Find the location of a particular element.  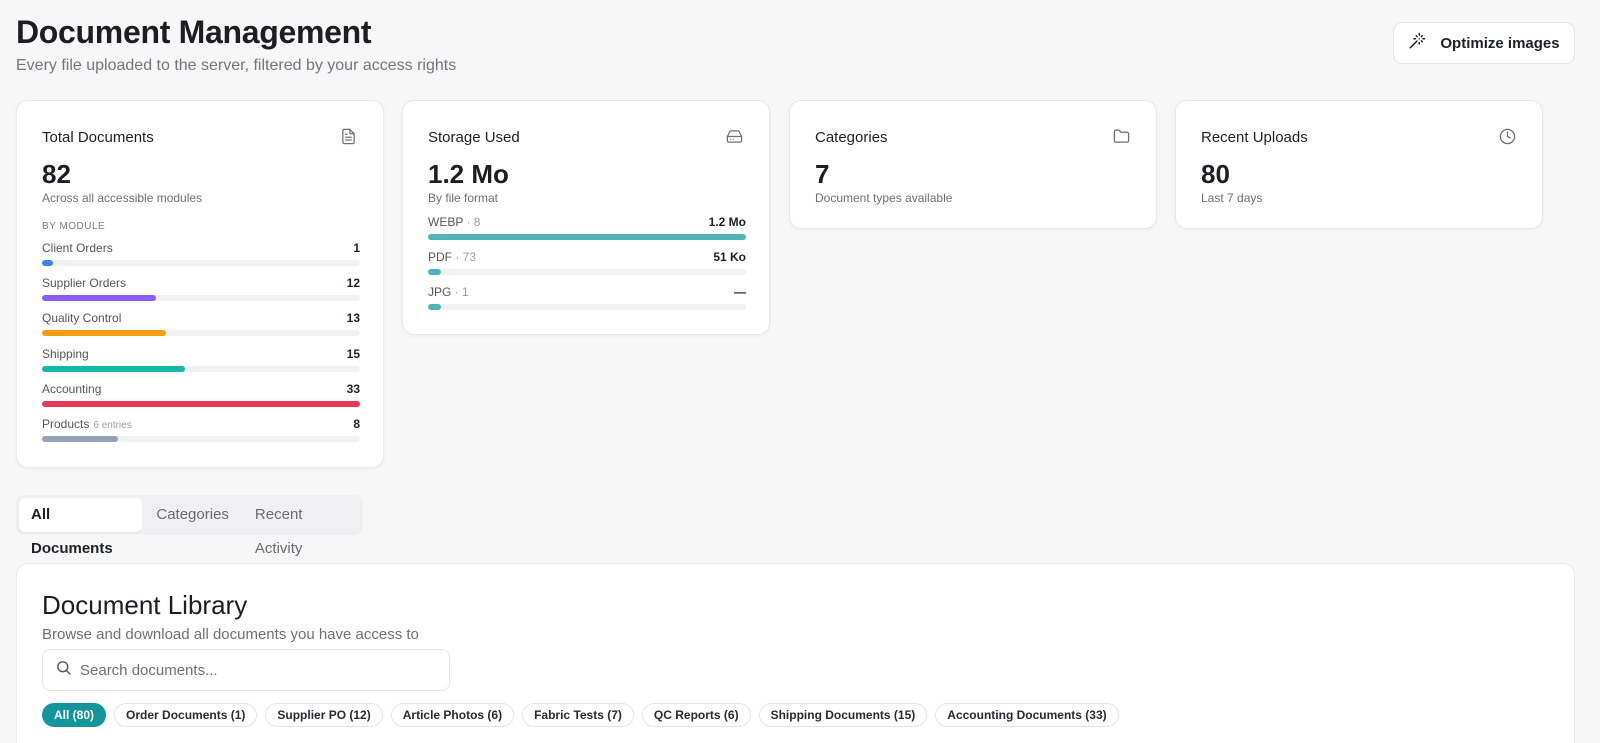

filter-chip: All (80) is located at coordinates (74, 715).